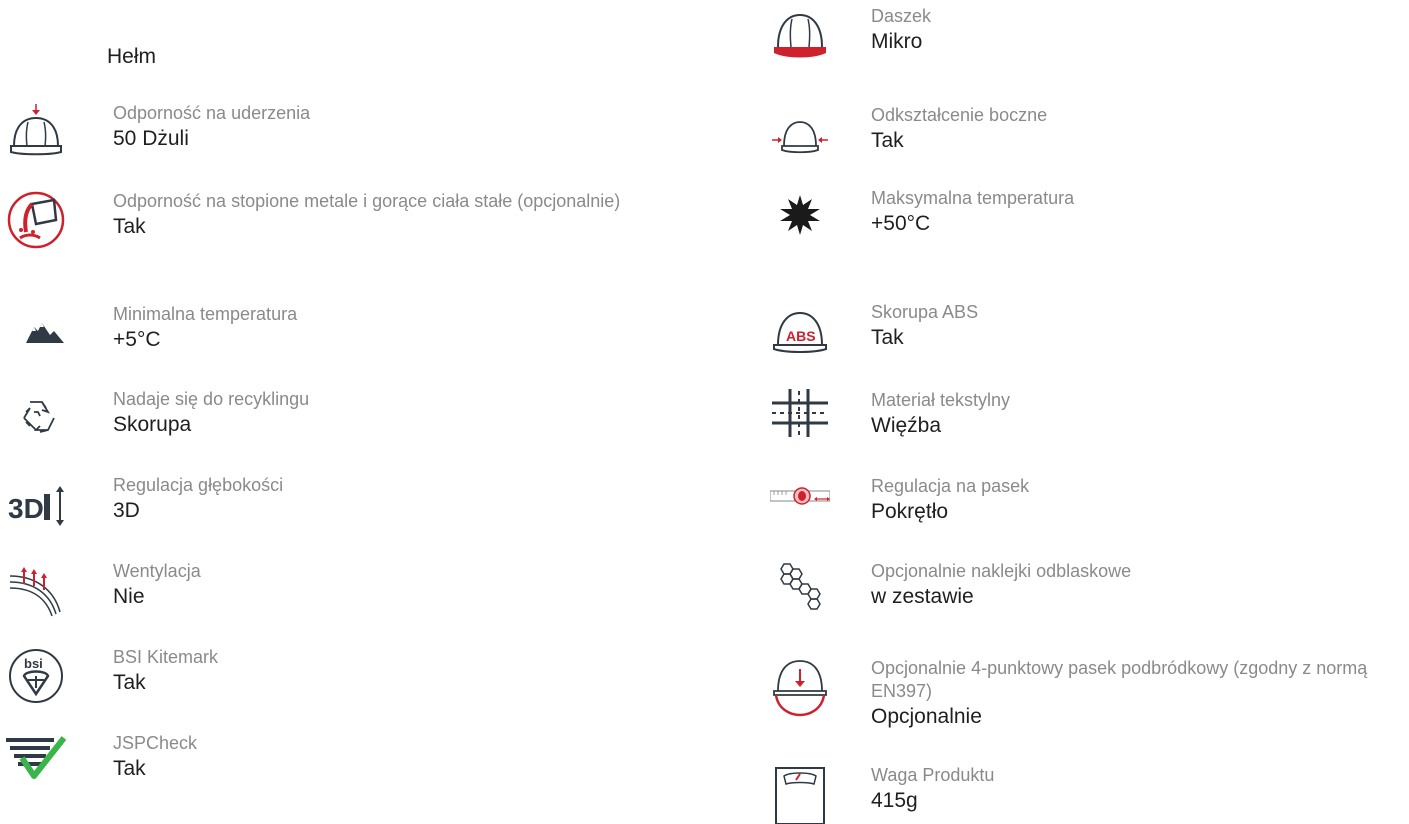  Describe the element at coordinates (152, 424) in the screenshot. I see `feature-value: Skorupa` at that location.